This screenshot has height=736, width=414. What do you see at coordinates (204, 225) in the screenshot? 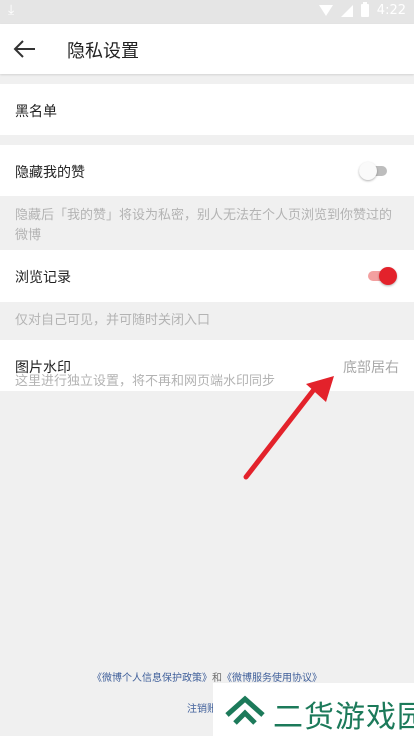
I see `hide-likes-hint: 隐藏后「我的赞」将设为私密，别人无法在个人页浏览到你赞过的微博` at bounding box center [204, 225].